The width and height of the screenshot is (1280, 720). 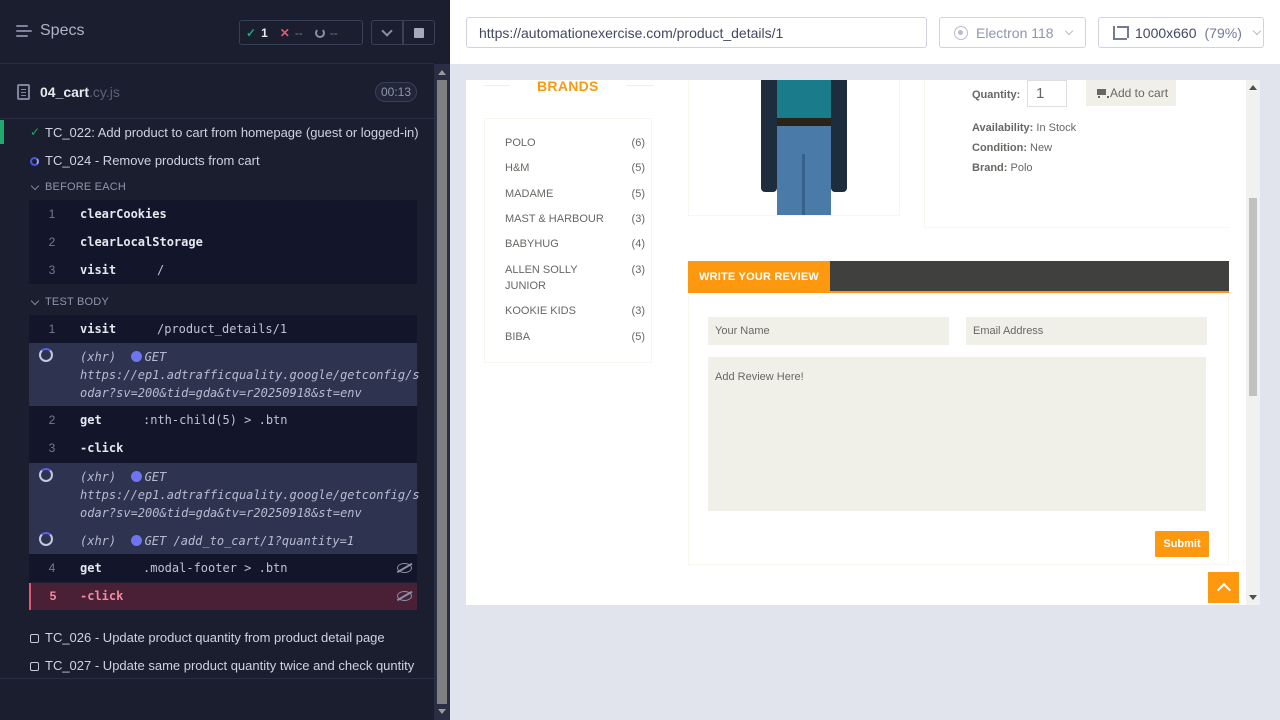 I want to click on command-row: 4 get .modal-footer > .btn, so click(x=223, y=568).